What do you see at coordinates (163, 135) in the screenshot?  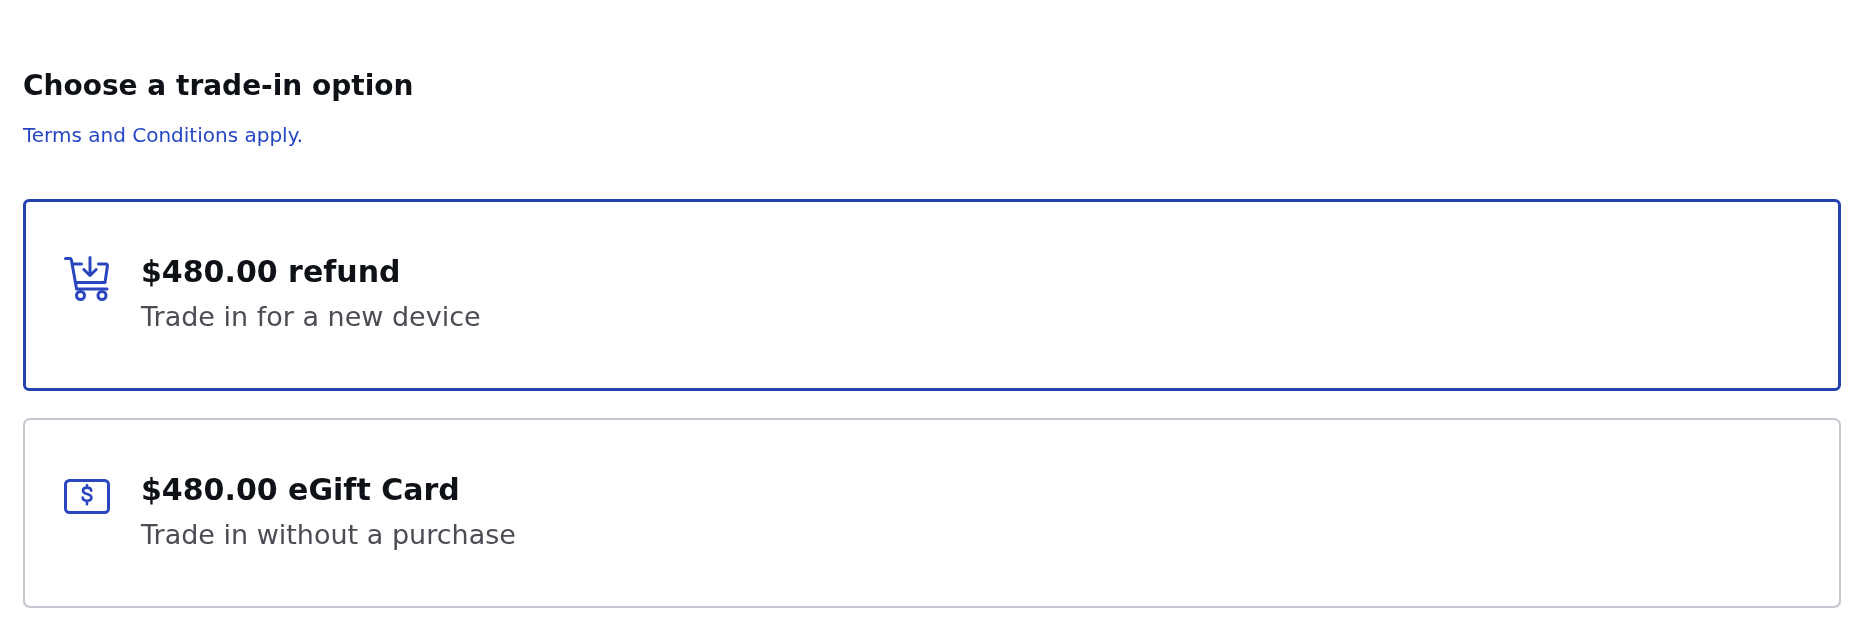 I see `terms-link: Terms and Conditions apply.` at bounding box center [163, 135].